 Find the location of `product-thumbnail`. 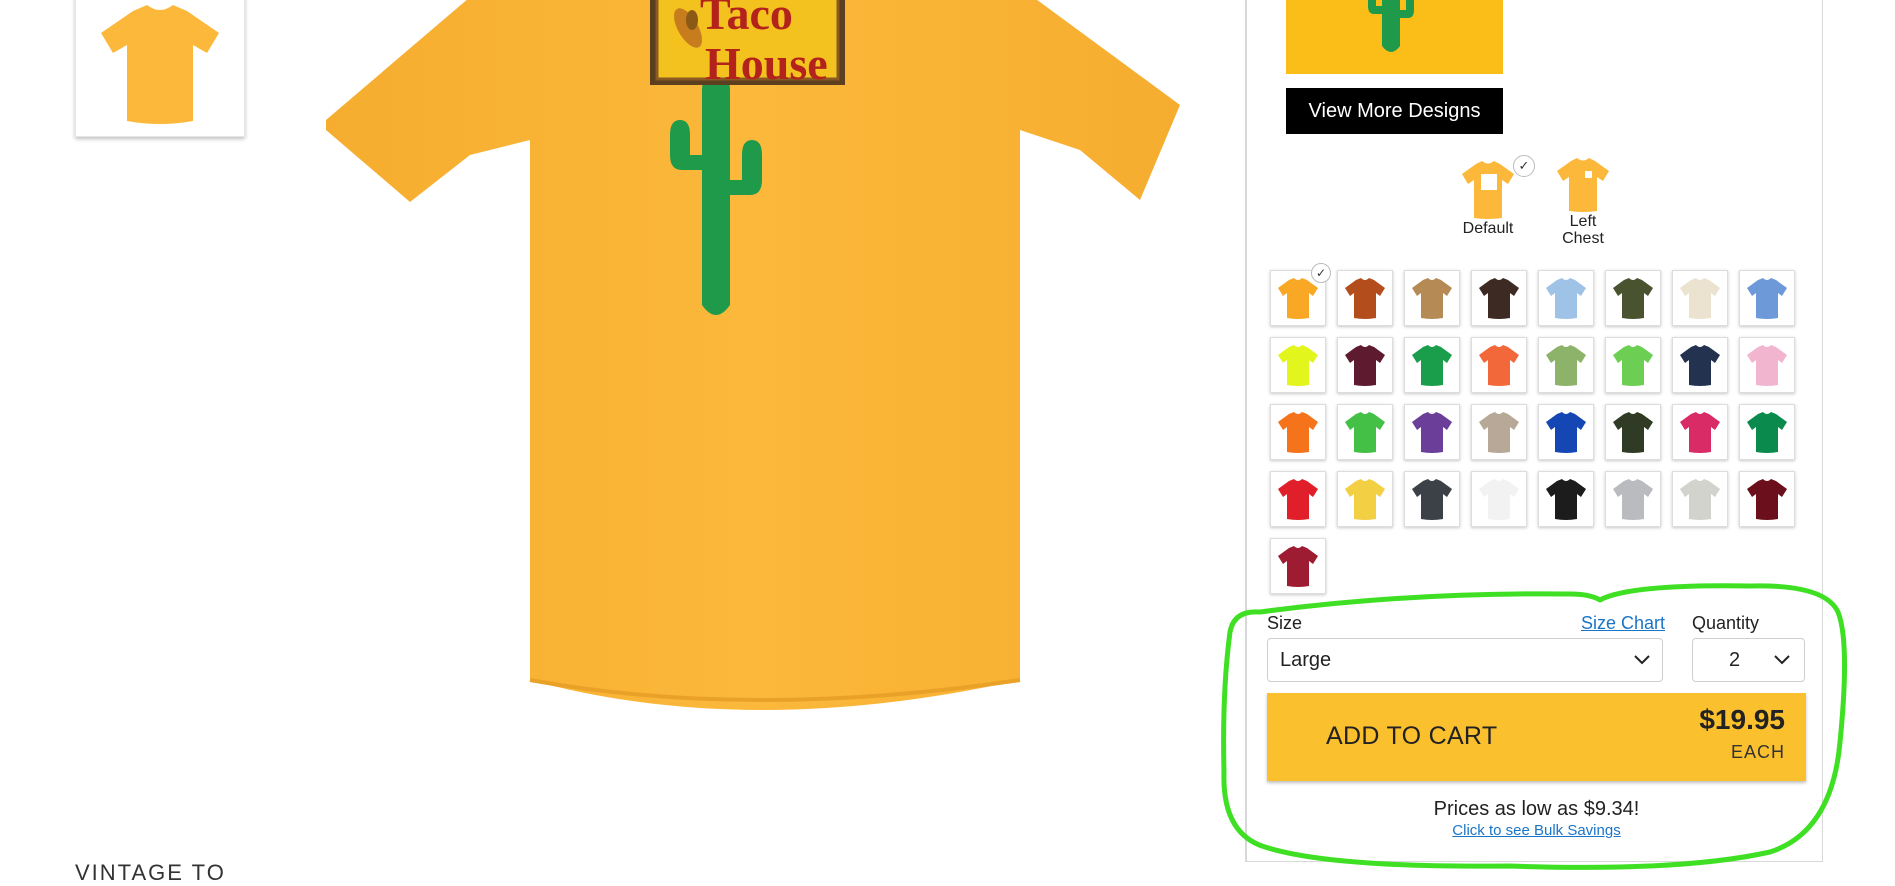

product-thumbnail is located at coordinates (160, 68).